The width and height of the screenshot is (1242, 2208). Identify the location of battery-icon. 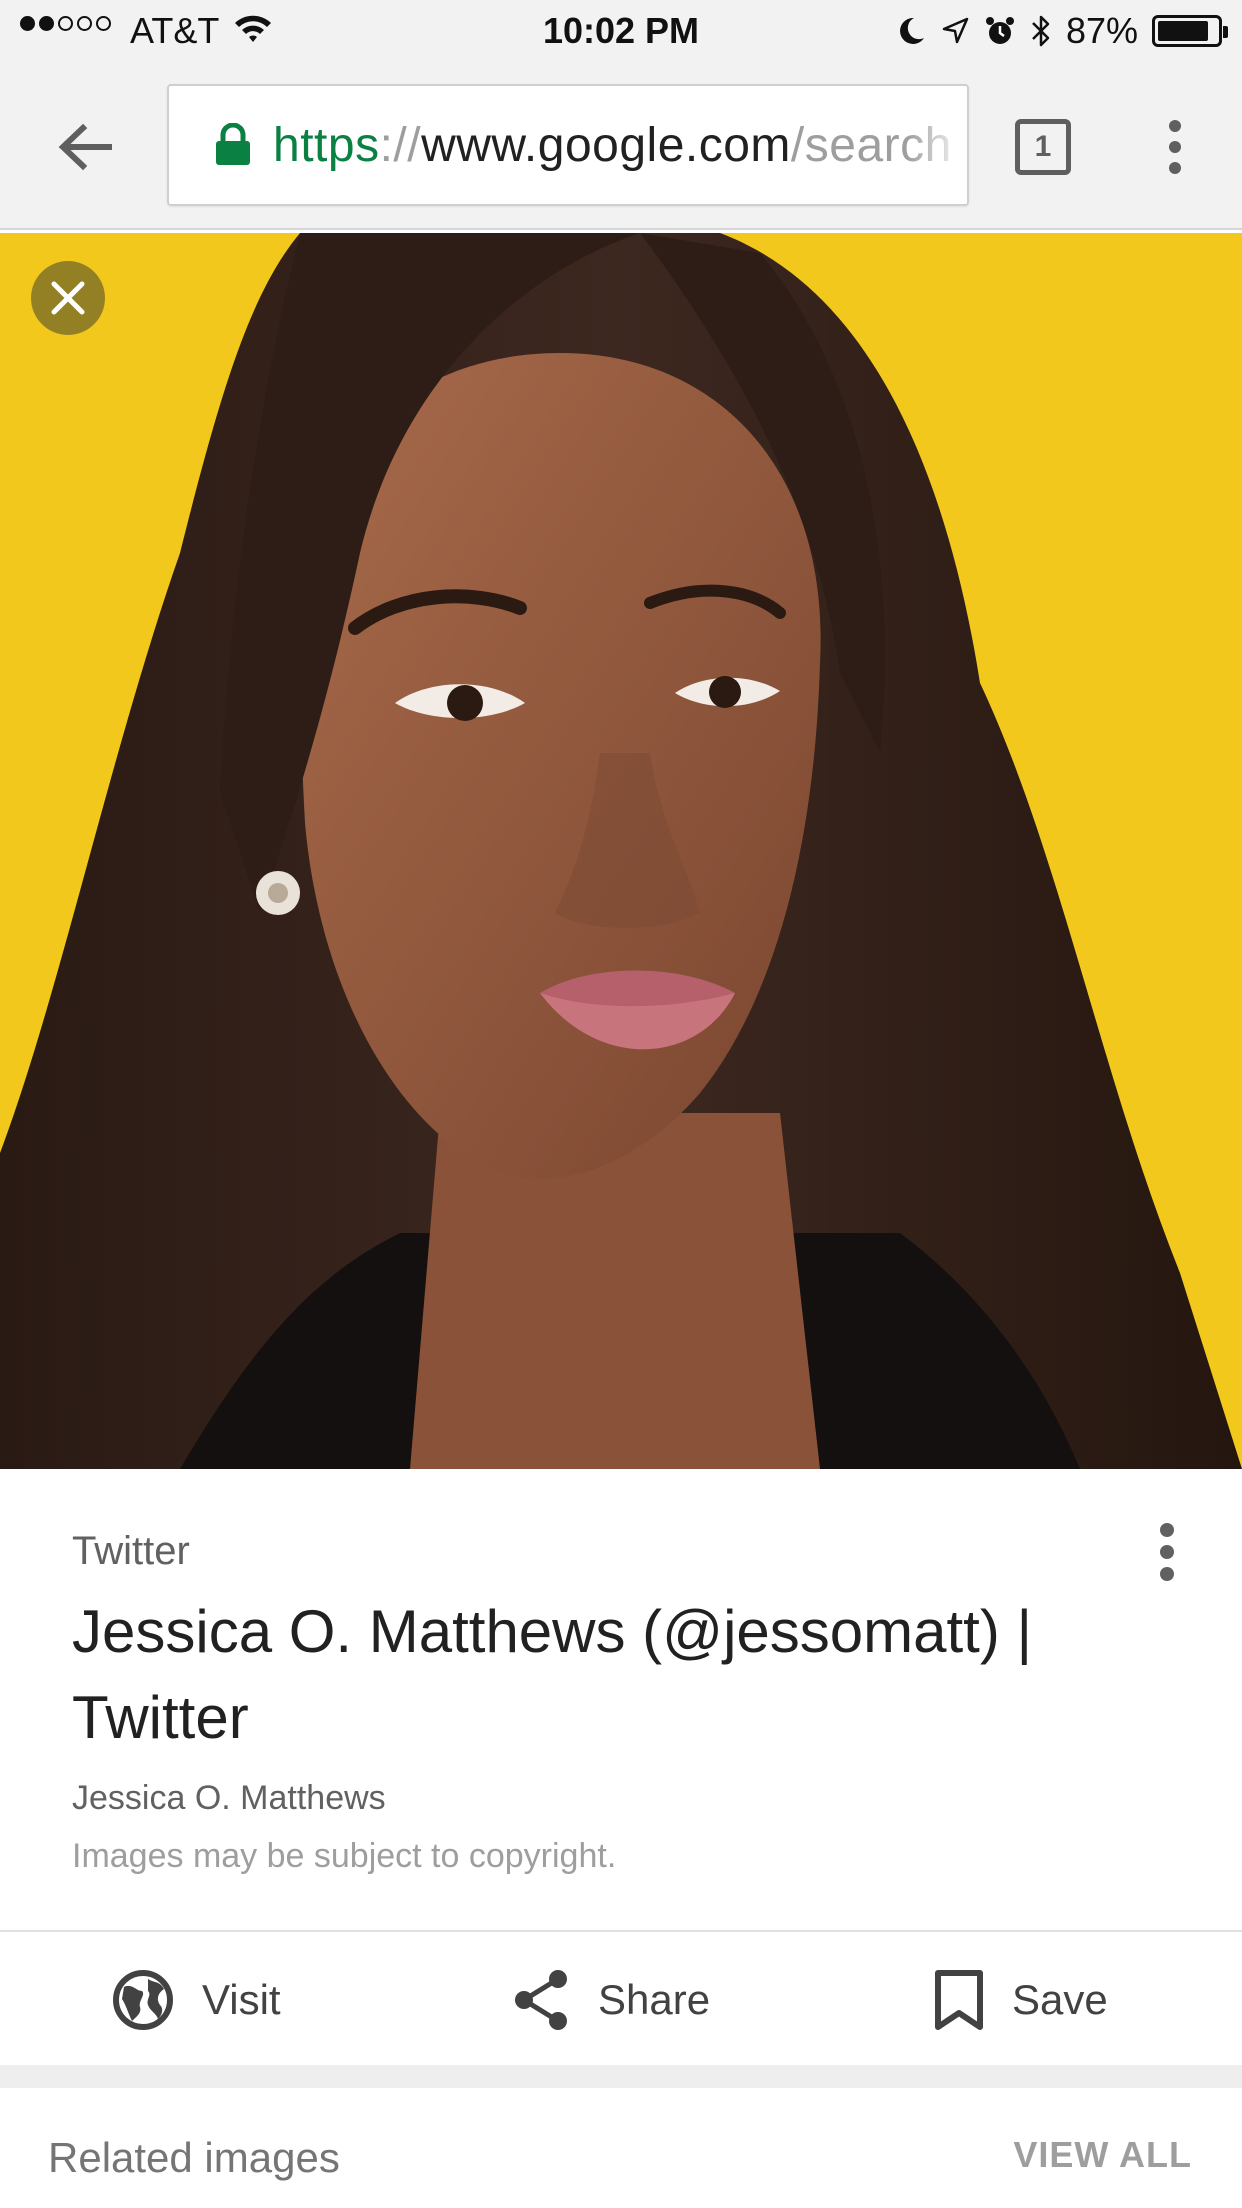
(1190, 31).